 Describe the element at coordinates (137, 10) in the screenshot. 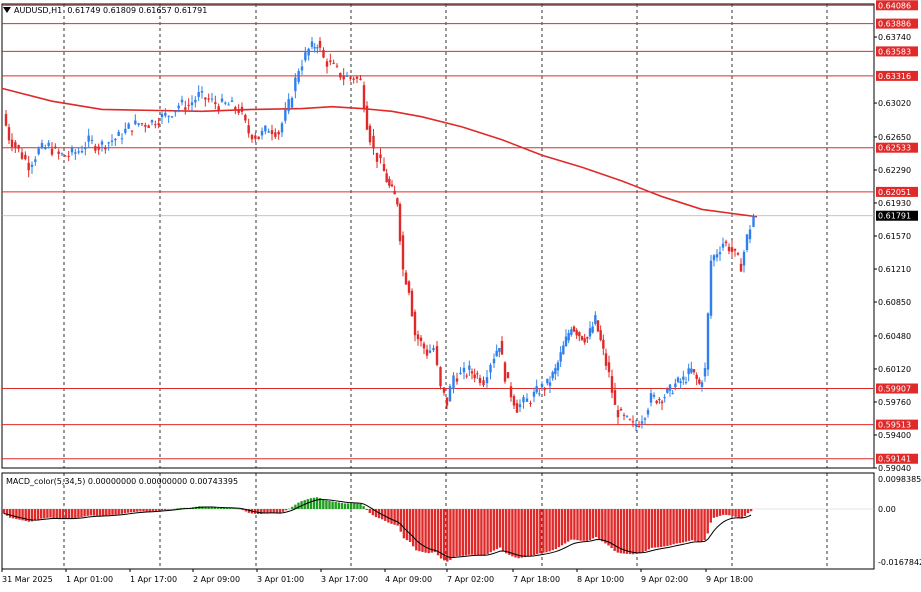

I see `ohlc-values: 0.61749 0.61809 0.61657 0.61791` at that location.